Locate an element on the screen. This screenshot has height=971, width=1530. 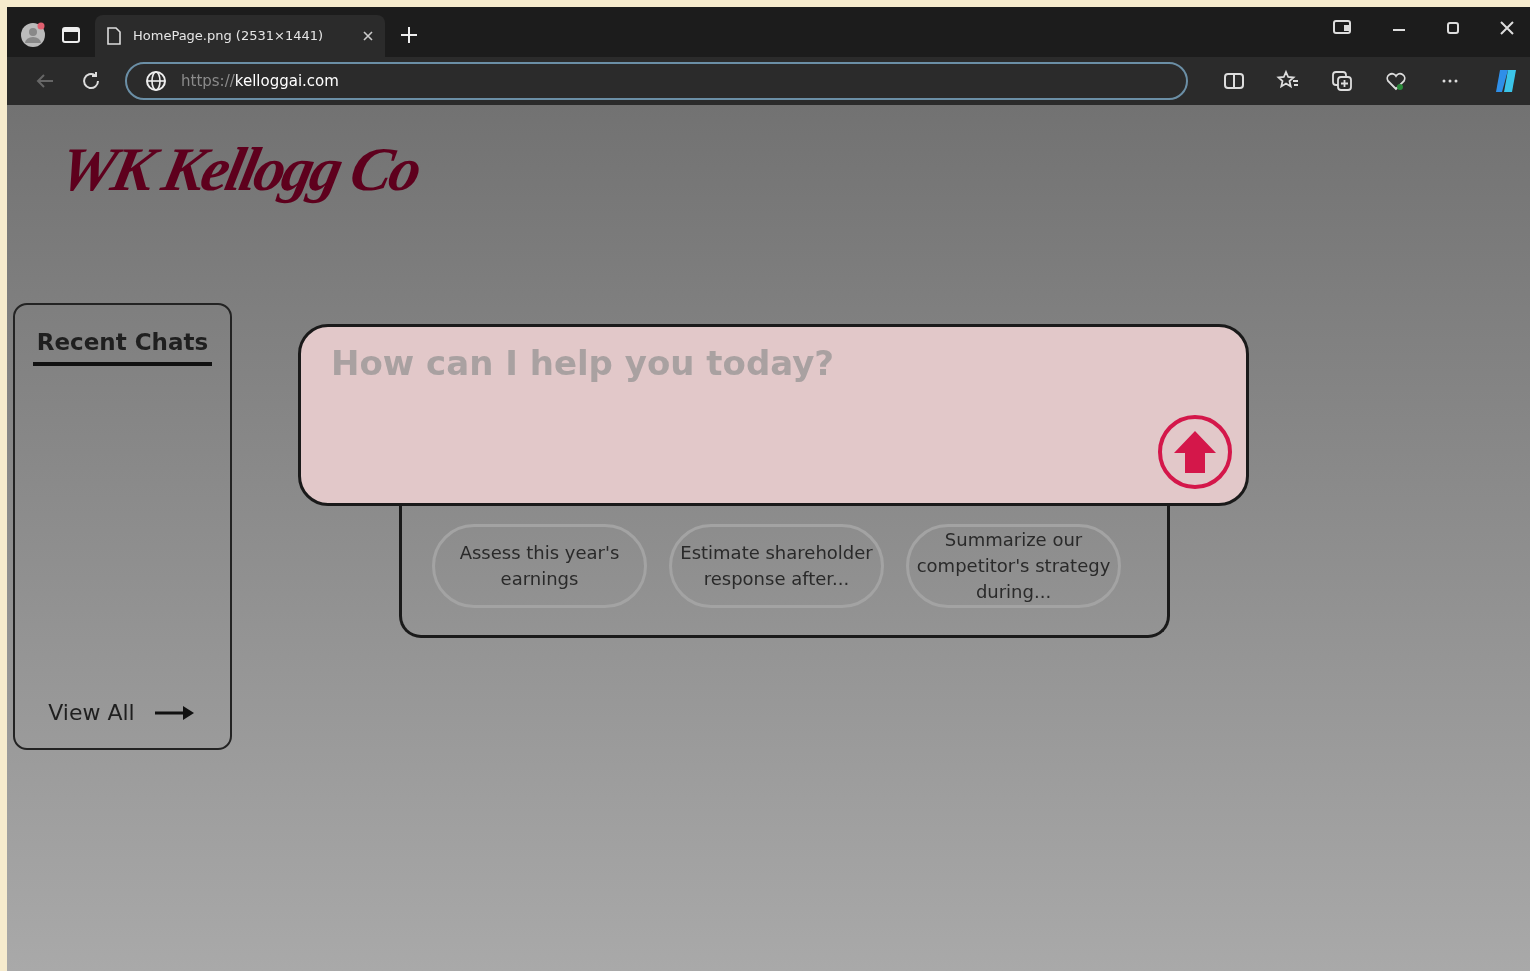
address-bar: https://kelloggai.com is located at coordinates (656, 81).